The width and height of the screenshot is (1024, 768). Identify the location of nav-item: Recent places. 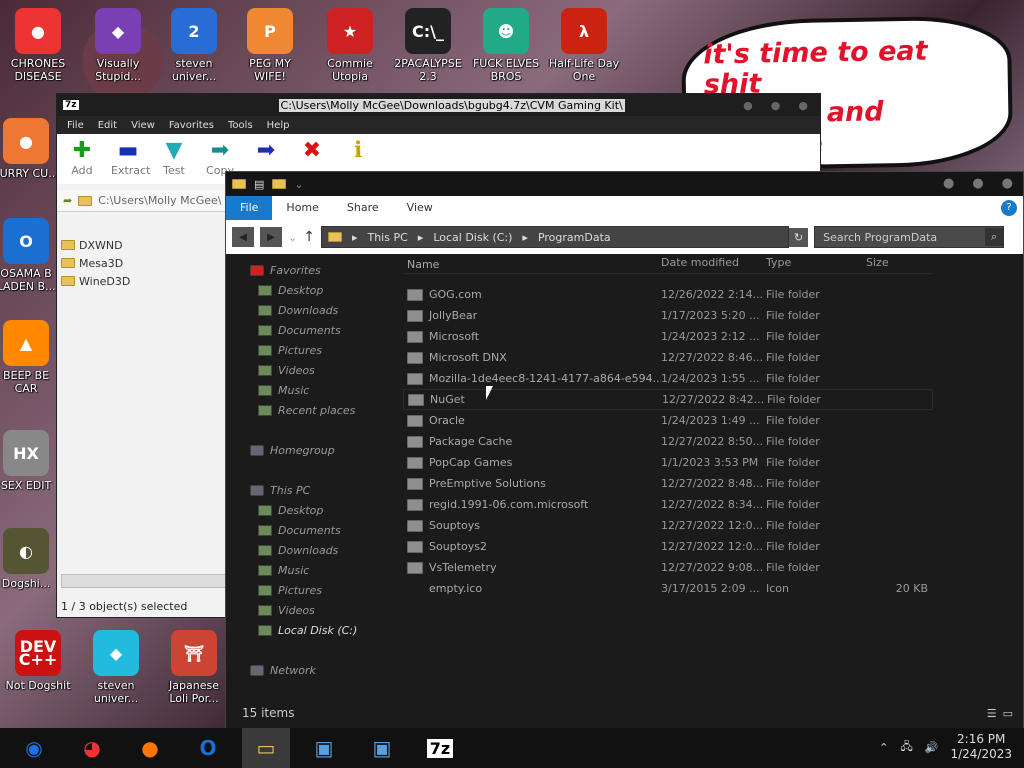
(311, 410).